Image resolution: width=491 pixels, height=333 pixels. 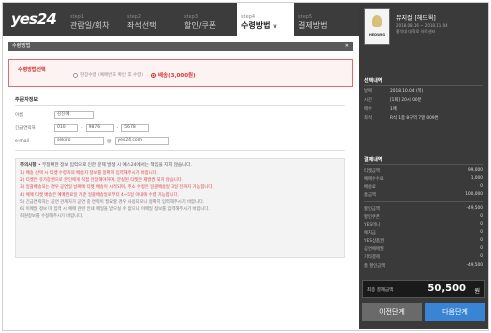 What do you see at coordinates (423, 195) in the screenshot?
I see `price-row: 총금액 100,000` at bounding box center [423, 195].